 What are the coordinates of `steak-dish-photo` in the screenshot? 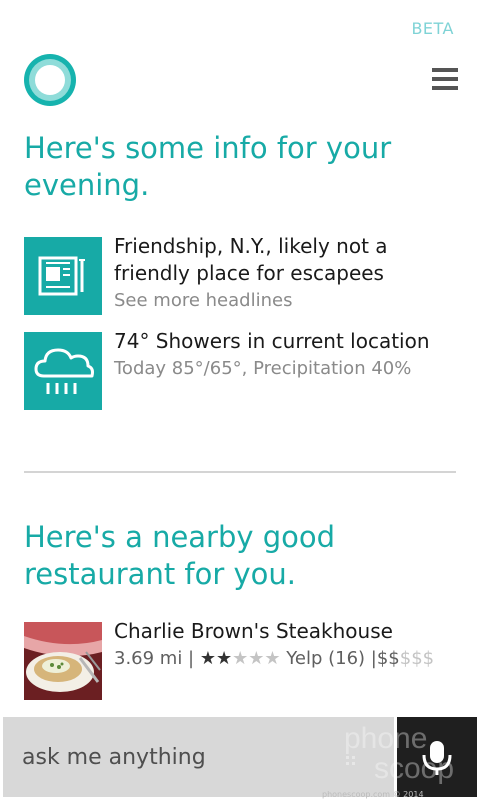 It's located at (63, 661).